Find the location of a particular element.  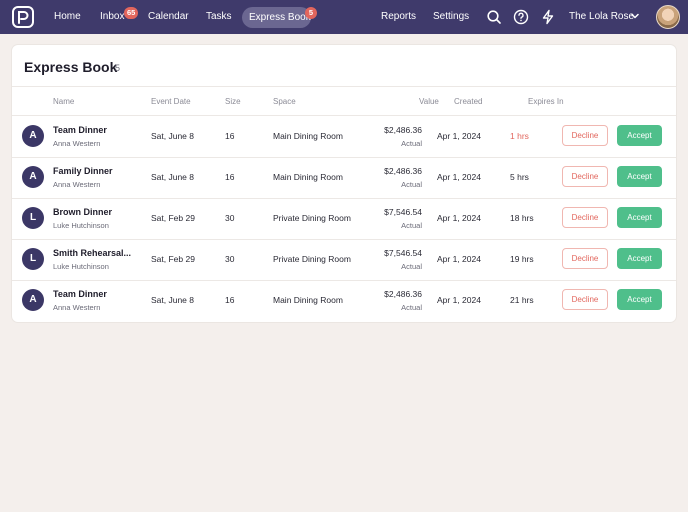

lightning-icon is located at coordinates (548, 17).